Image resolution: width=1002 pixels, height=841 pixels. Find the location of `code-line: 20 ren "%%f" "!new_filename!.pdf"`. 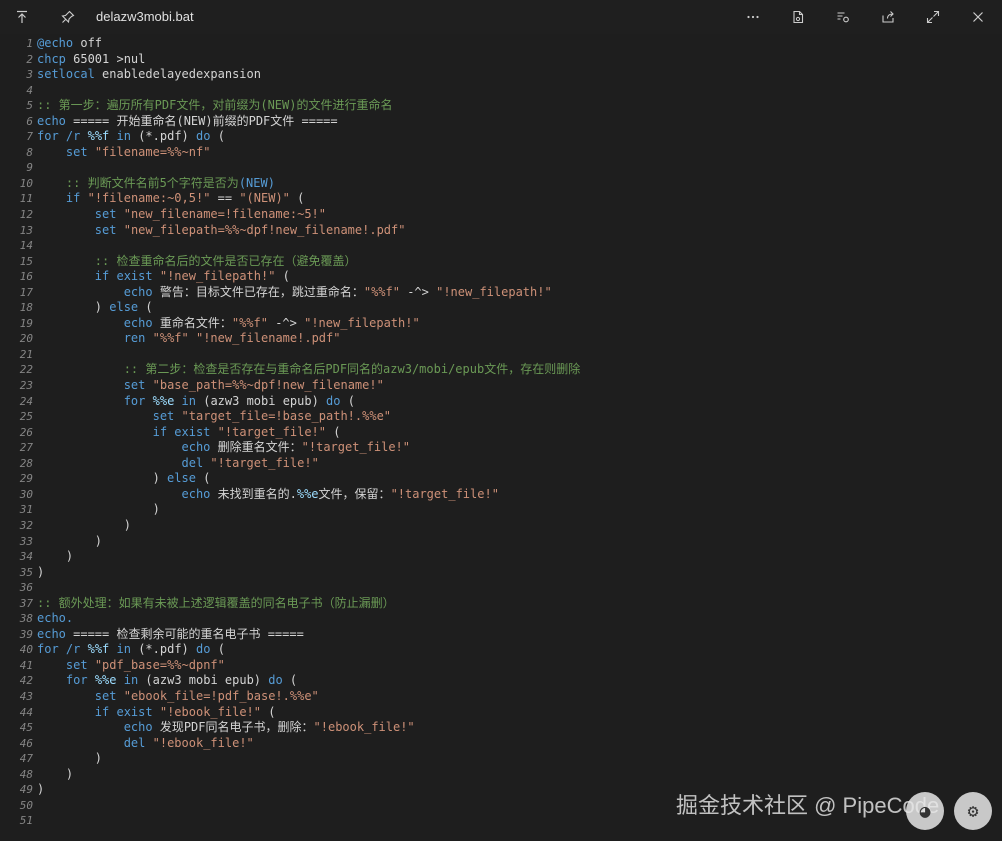

code-line: 20 ren "%%f" "!new_filename!.pdf" is located at coordinates (501, 339).